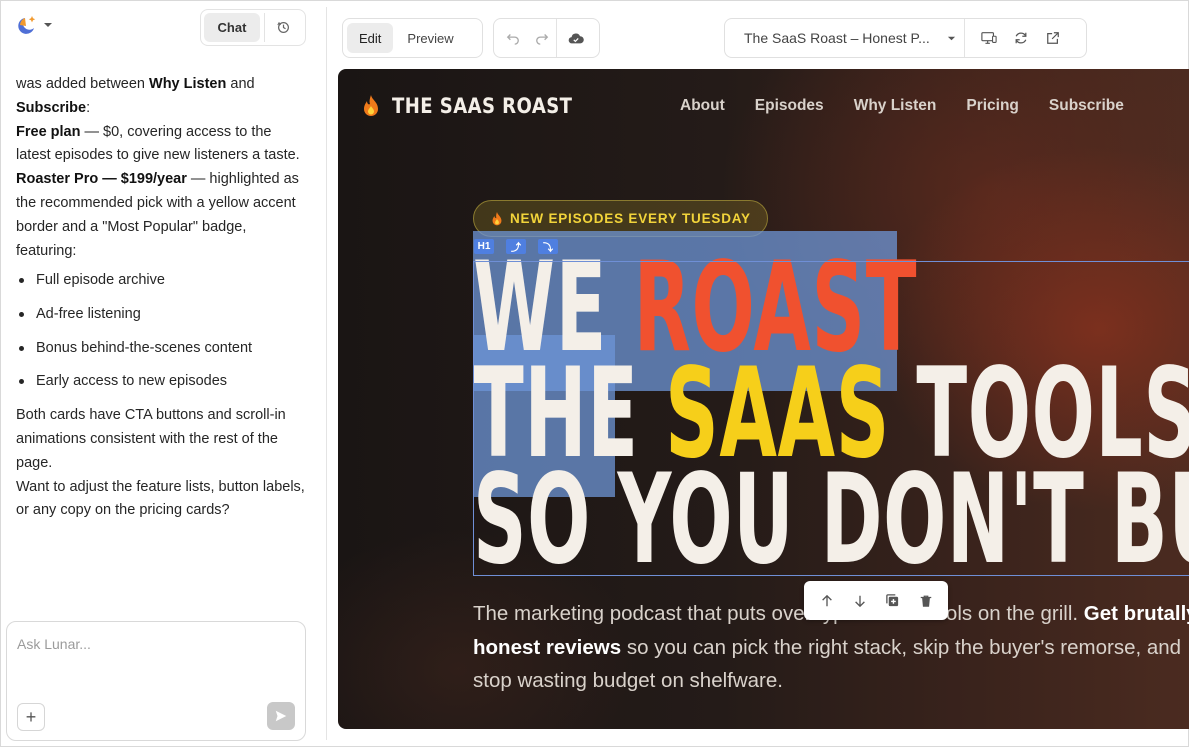  I want to click on move-up-button, so click(827, 601).